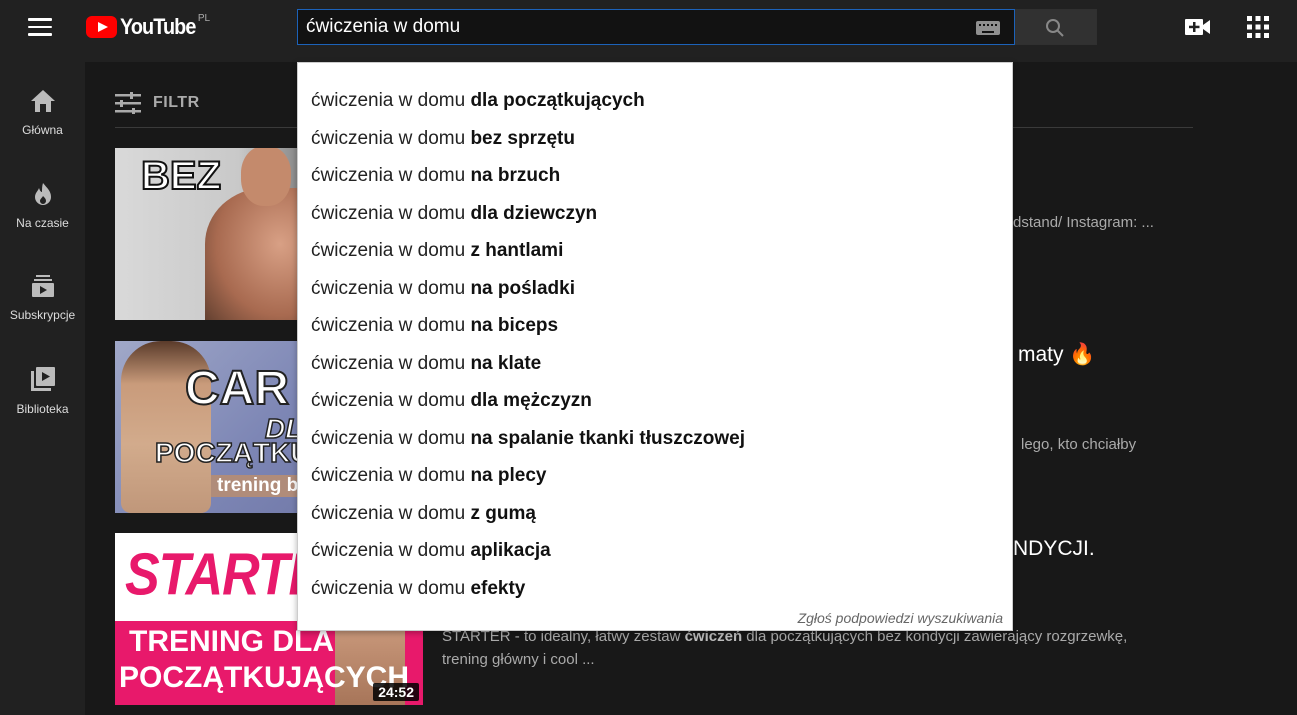 This screenshot has height=715, width=1297. What do you see at coordinates (531, 400) in the screenshot?
I see `suggestion-completion: dla mężczyzn` at bounding box center [531, 400].